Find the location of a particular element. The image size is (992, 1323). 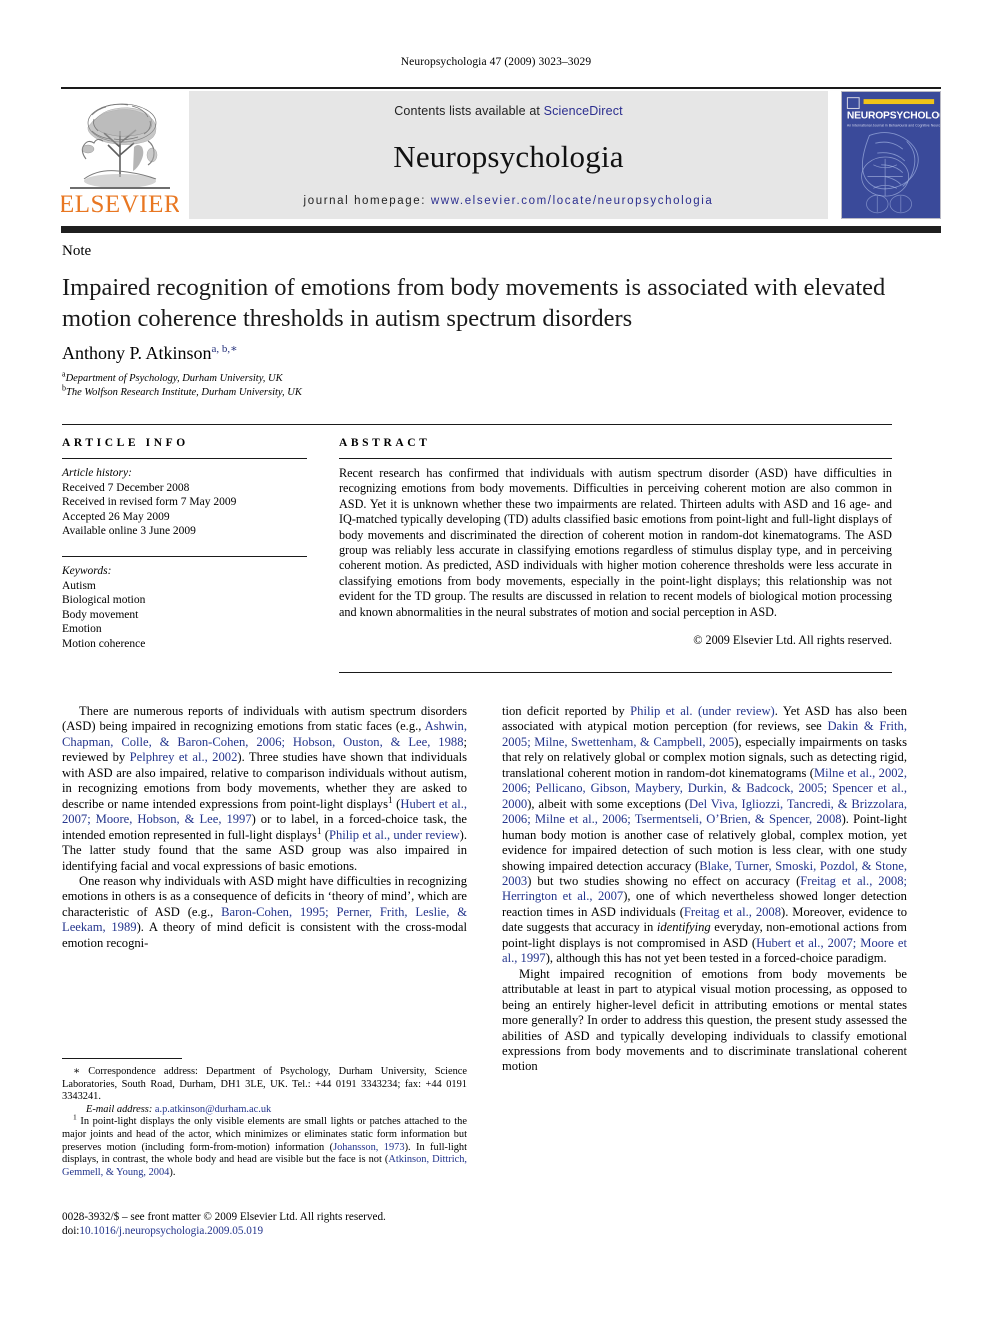

citation-ref: Philip et al., under review is located at coordinates (394, 835).